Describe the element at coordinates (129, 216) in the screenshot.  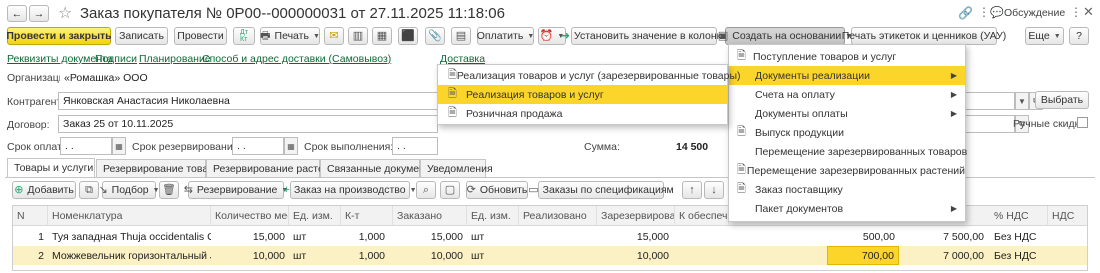
I see `col-name: Номенклатура` at that location.